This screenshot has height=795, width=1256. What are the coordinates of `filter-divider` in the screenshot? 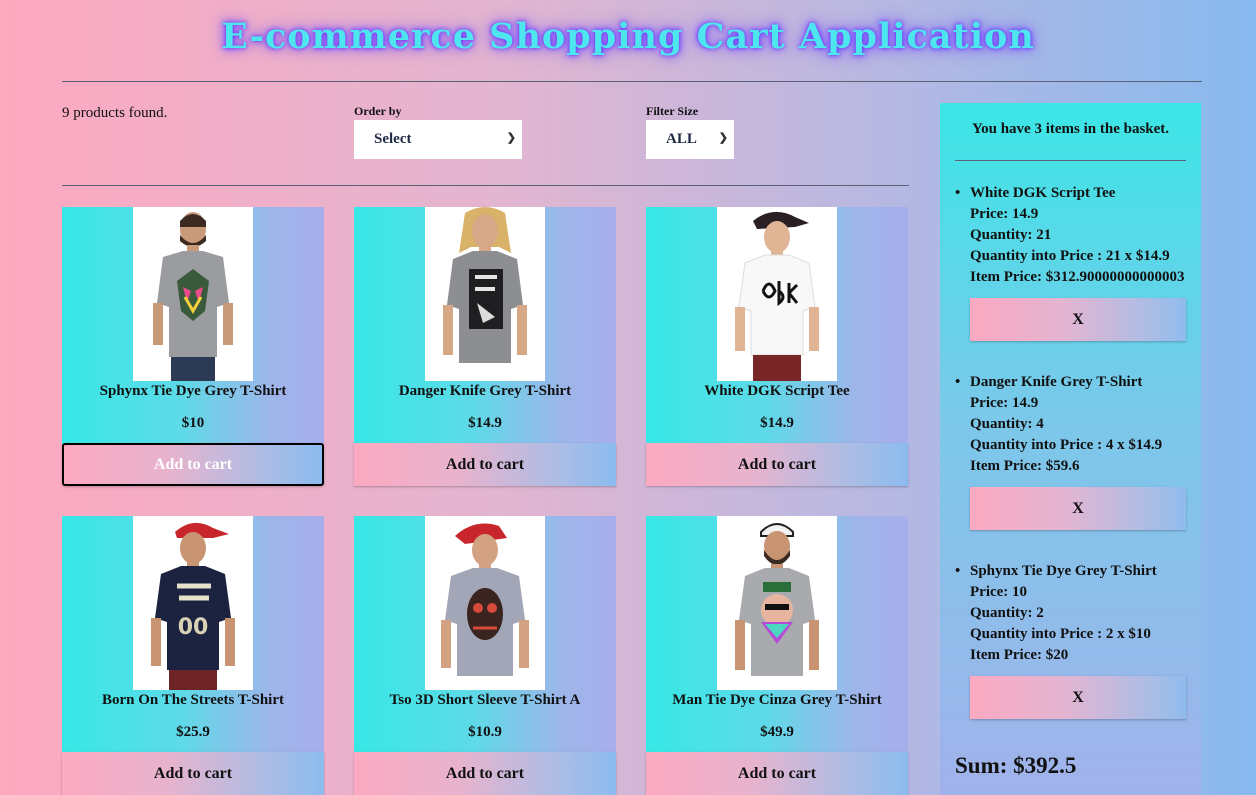 It's located at (485, 185).